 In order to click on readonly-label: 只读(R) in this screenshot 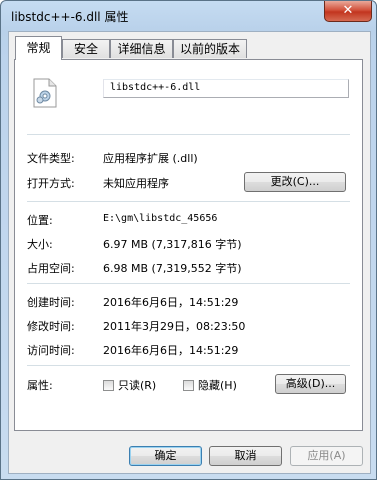, I will do `click(137, 385)`.